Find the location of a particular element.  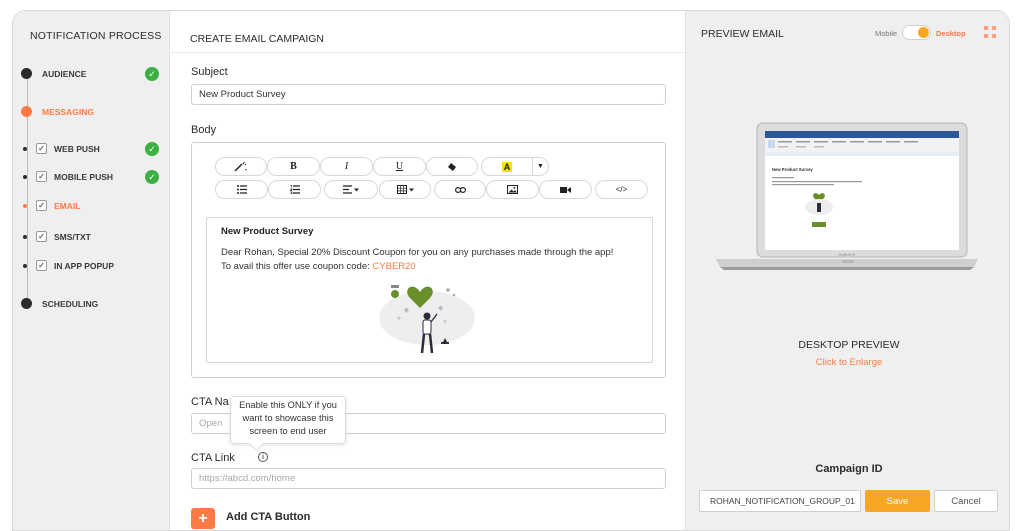

underline-icon: U is located at coordinates (399, 166).